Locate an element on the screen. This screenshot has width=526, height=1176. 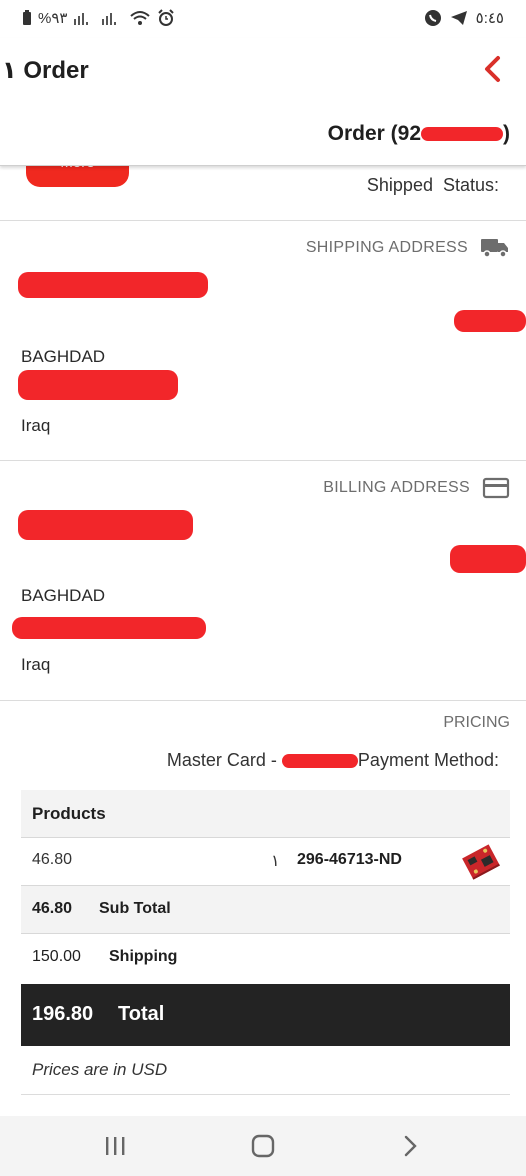
shipping-address-heading: SHIPPING ADDRESS is located at coordinates (408, 248).